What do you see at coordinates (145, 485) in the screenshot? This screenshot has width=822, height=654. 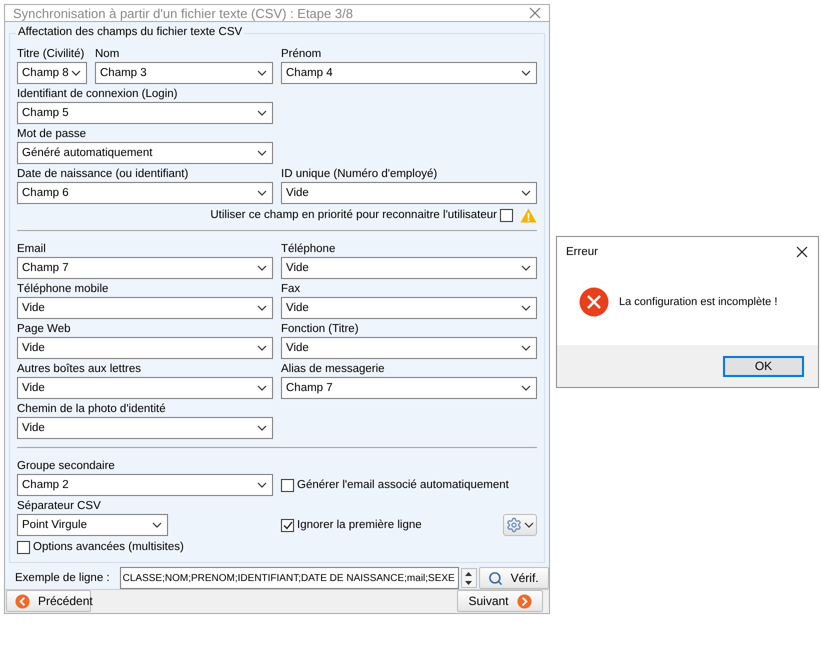 I see `dropdown: Champ 2` at bounding box center [145, 485].